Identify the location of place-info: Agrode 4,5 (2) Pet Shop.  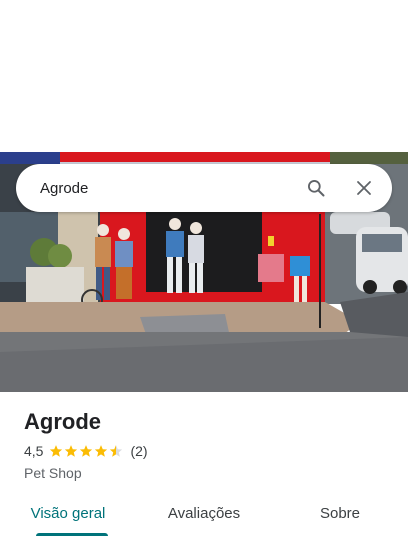
(208, 444).